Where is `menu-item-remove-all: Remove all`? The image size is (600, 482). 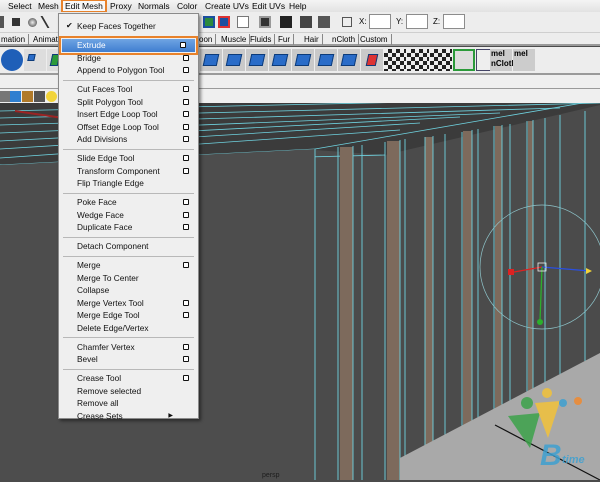
menu-item-remove-all: Remove all is located at coordinates (128, 403).